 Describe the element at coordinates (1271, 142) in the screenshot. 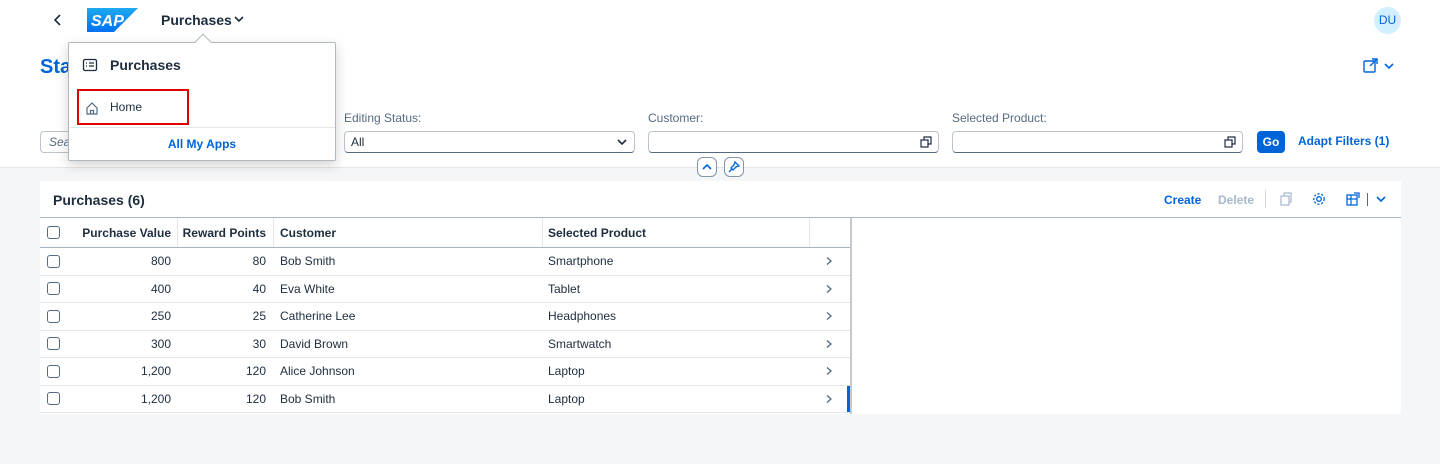

I see `go-button: Go` at that location.